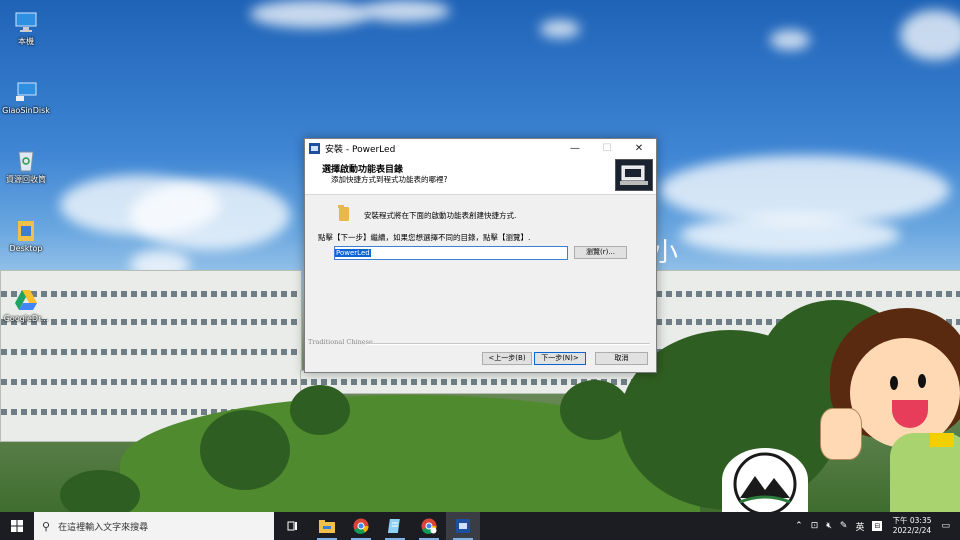  Describe the element at coordinates (103, 527) in the screenshot. I see `search-placeholder: 在這裡輸入文字來搜尋` at that location.